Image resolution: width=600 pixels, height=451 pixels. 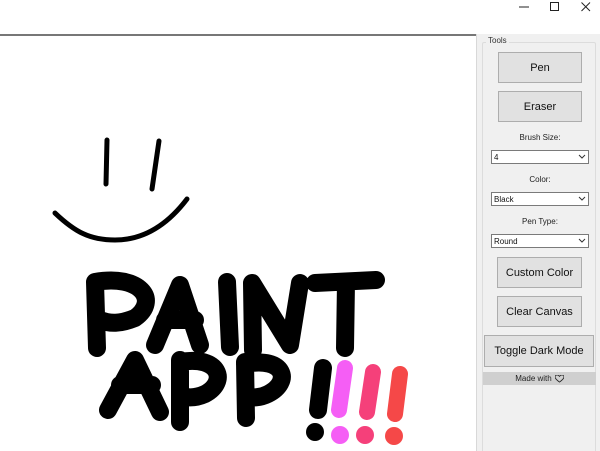 What do you see at coordinates (177, 315) in the screenshot?
I see `letter-a-stroke` at bounding box center [177, 315].